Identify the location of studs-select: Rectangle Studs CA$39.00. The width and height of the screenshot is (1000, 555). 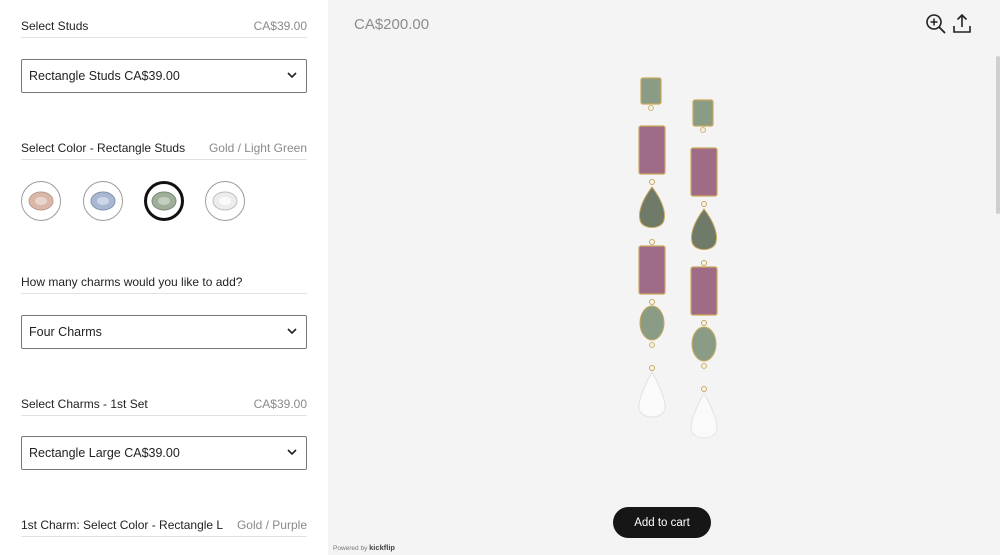
(164, 76).